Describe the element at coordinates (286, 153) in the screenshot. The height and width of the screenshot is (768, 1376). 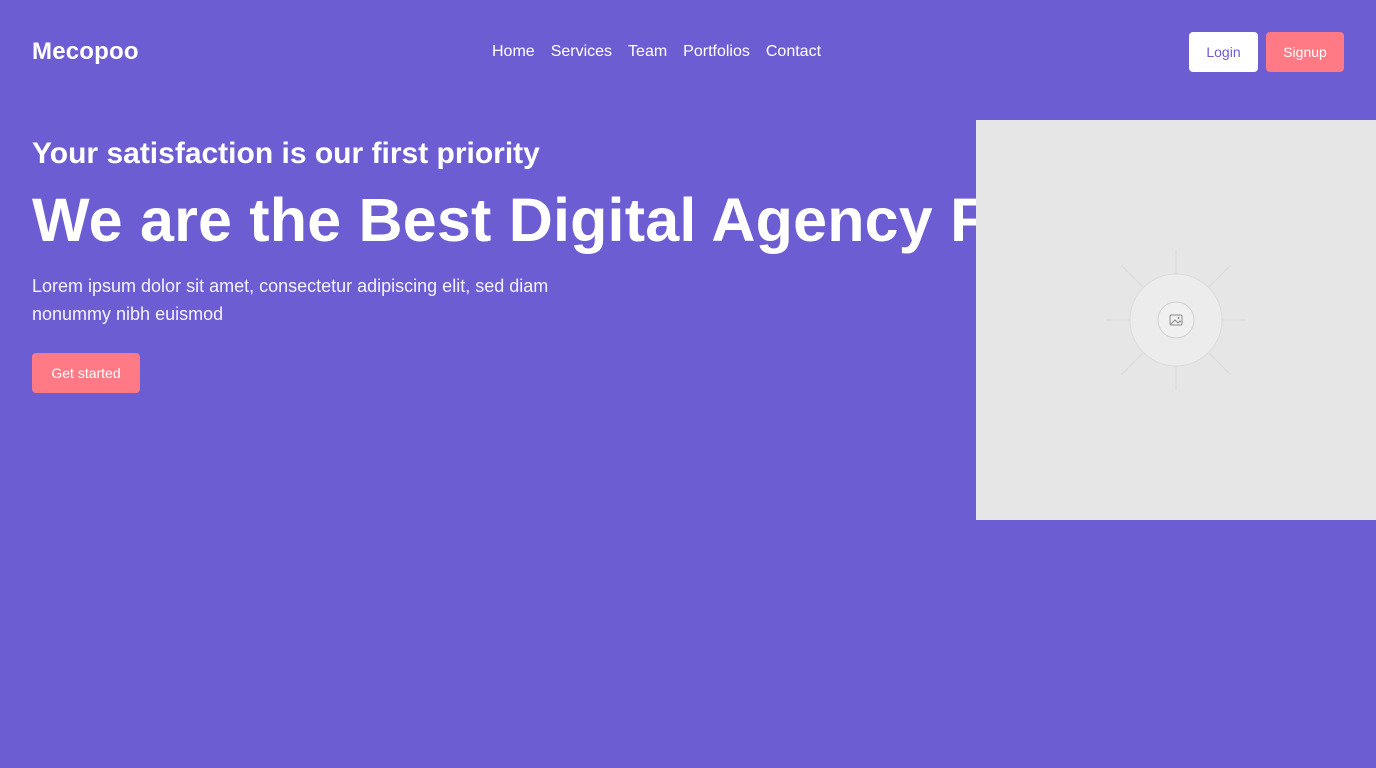
I see `hero-eyebrow: Your satisfaction is our first priority` at that location.